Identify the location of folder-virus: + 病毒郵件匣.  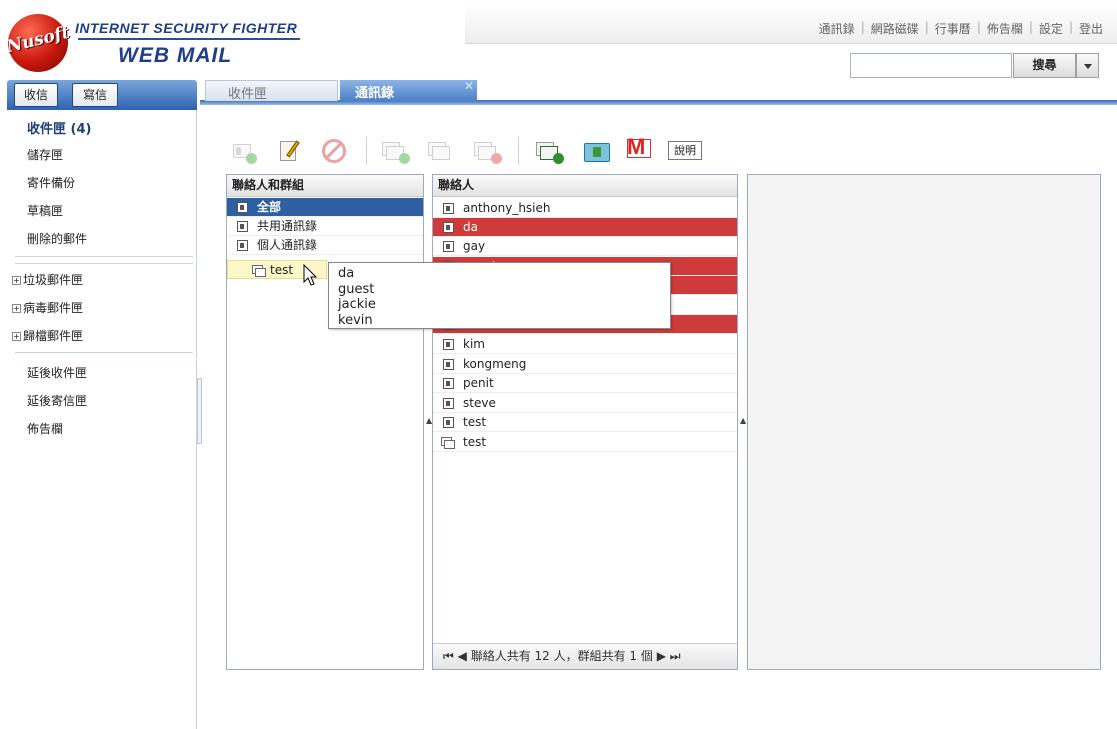
(47, 307).